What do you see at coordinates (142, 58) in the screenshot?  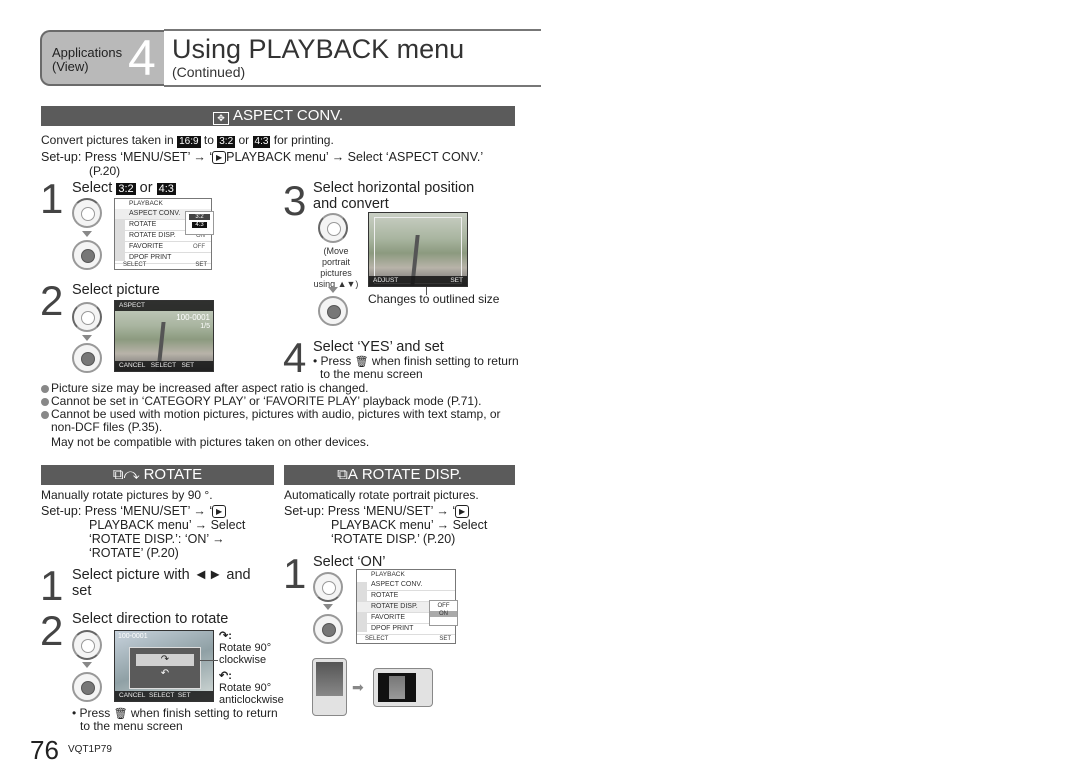 I see `chapter-number: 4` at bounding box center [142, 58].